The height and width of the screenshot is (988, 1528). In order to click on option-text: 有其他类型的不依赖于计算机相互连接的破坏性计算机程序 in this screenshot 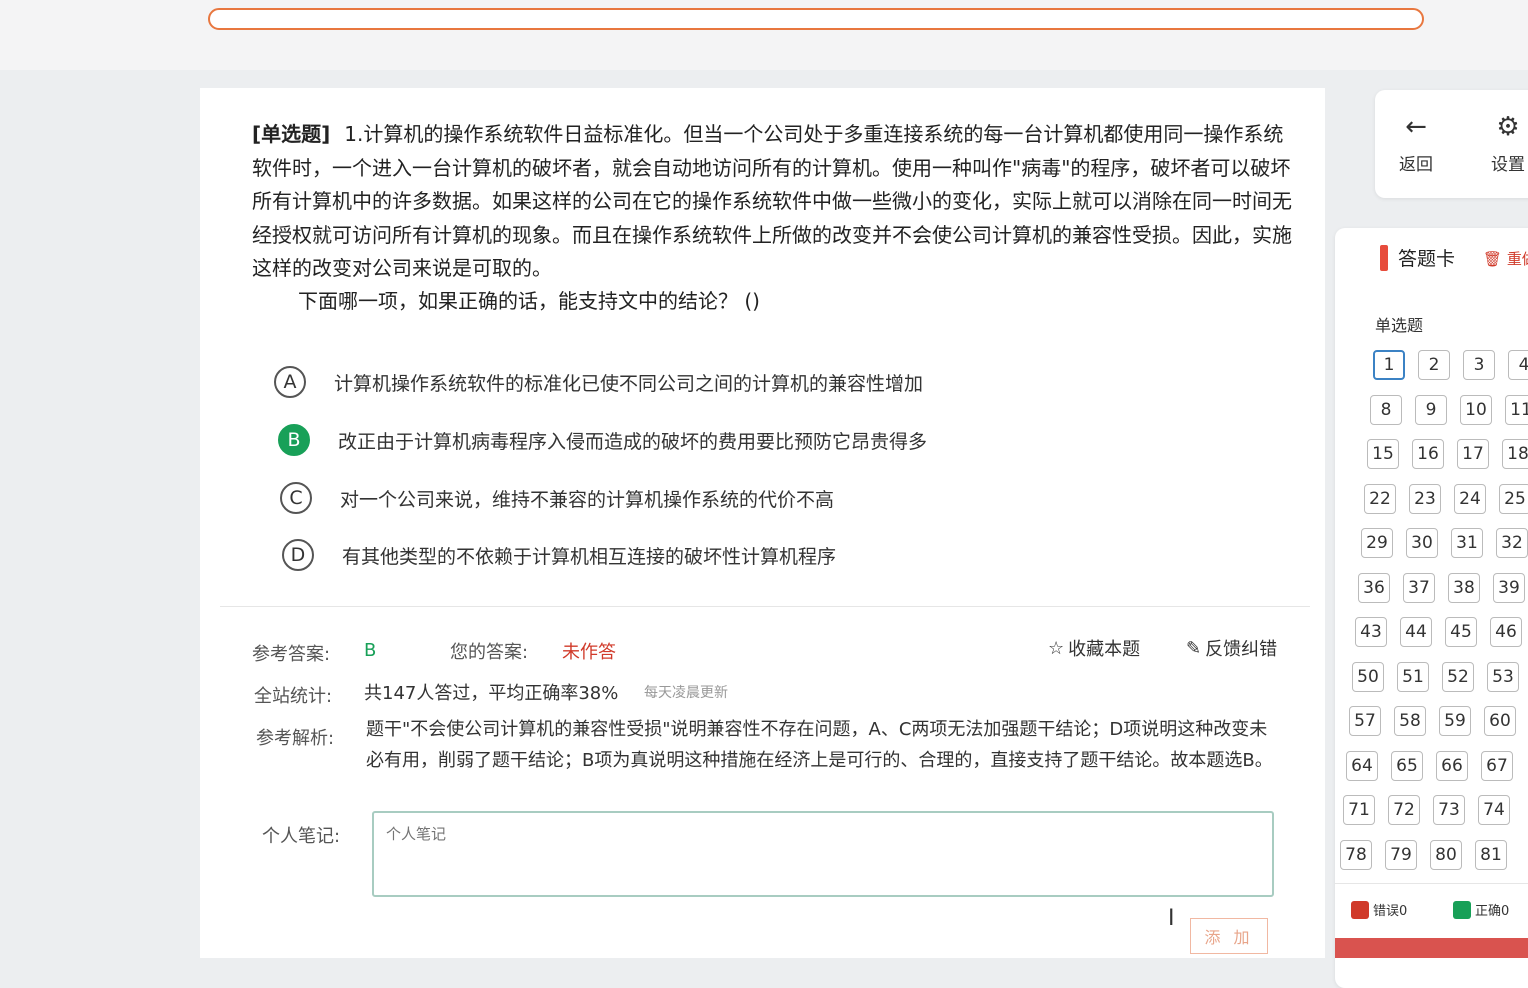, I will do `click(589, 555)`.